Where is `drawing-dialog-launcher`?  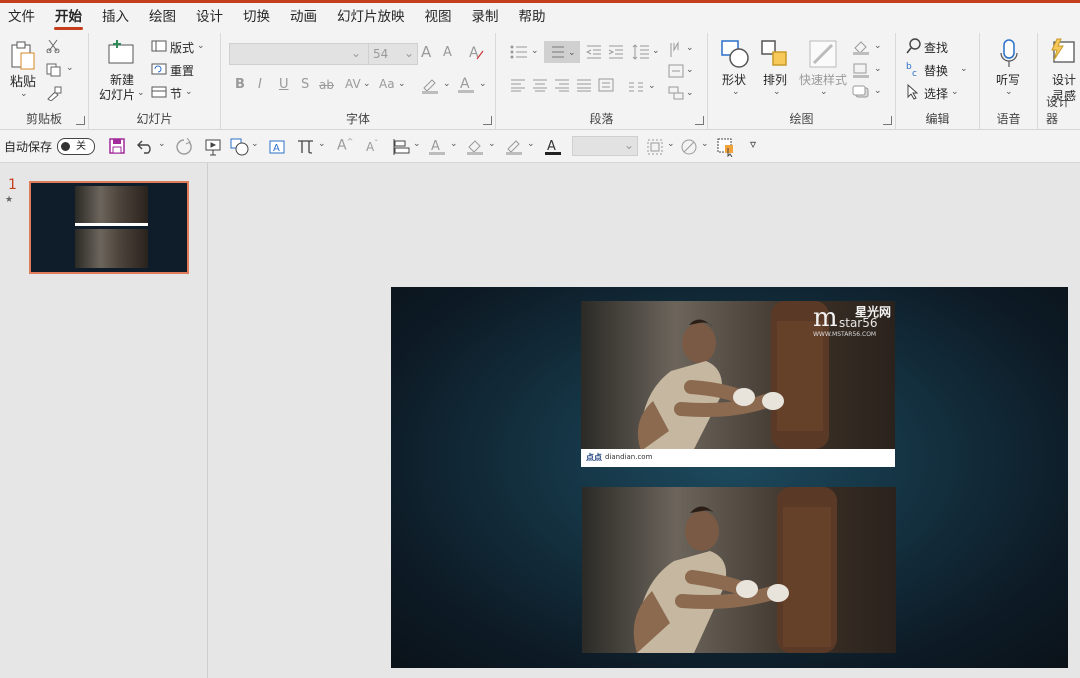 drawing-dialog-launcher is located at coordinates (887, 120).